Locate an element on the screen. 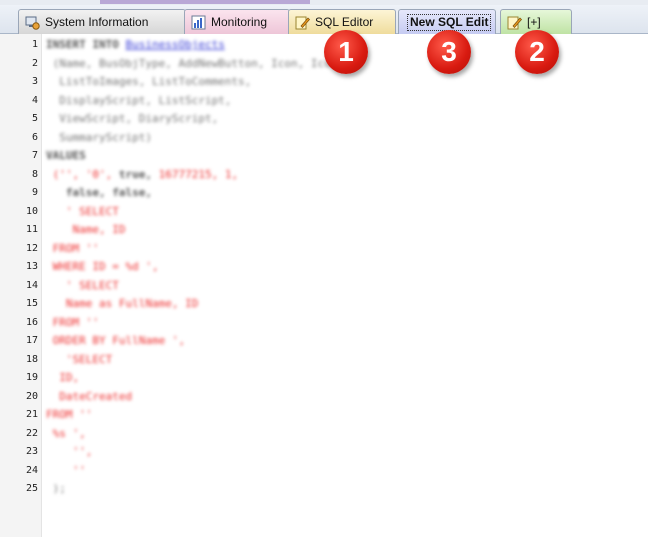 This screenshot has height=537, width=648. tab-label: SQL Editor is located at coordinates (344, 22).